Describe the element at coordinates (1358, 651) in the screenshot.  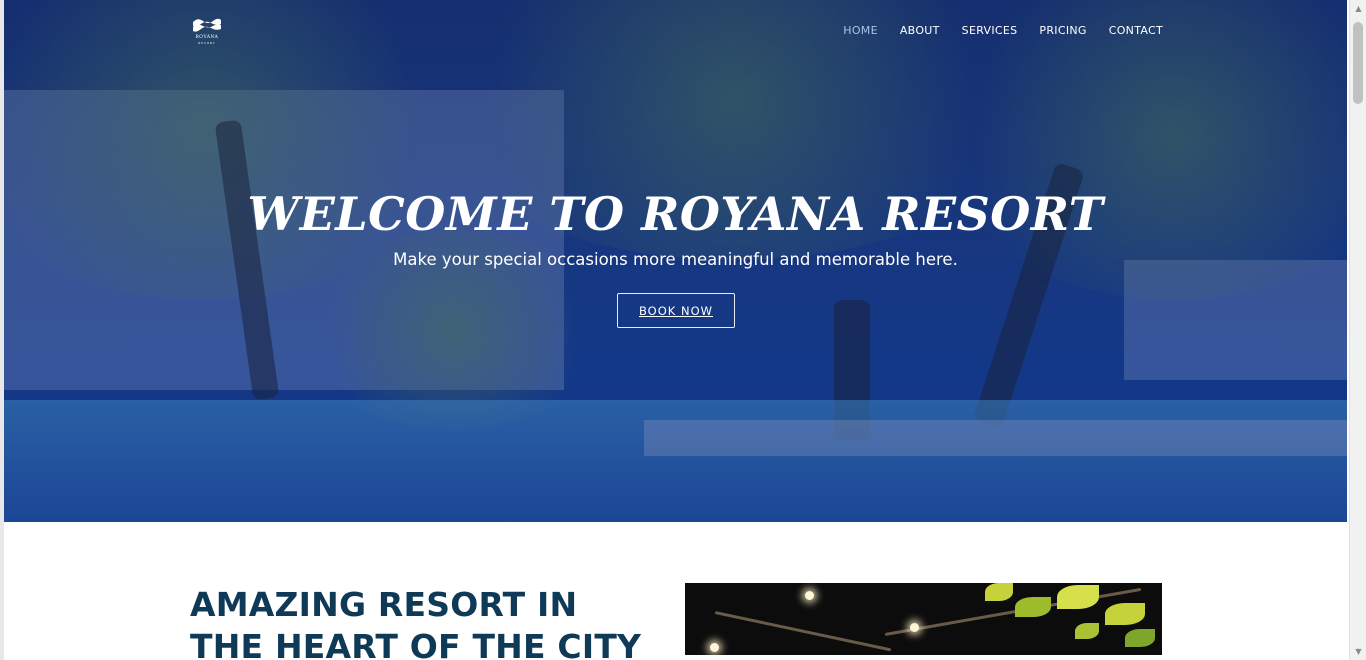
I see `scroll-down-icon: ▼` at that location.